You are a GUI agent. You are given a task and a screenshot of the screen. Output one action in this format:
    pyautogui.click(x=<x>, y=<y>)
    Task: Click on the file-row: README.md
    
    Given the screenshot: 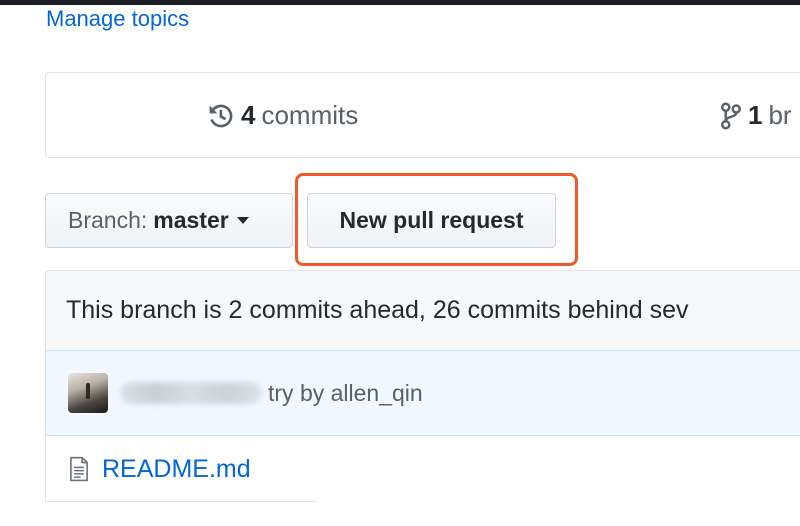 What is the action you would take?
    pyautogui.click(x=422, y=469)
    